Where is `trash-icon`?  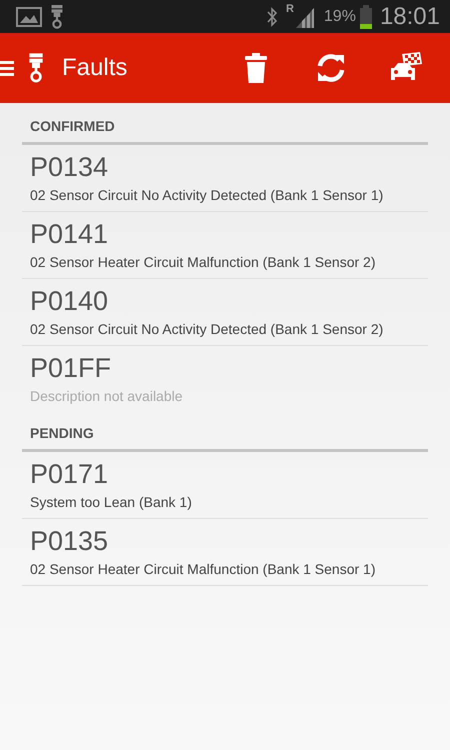
trash-icon is located at coordinates (256, 68).